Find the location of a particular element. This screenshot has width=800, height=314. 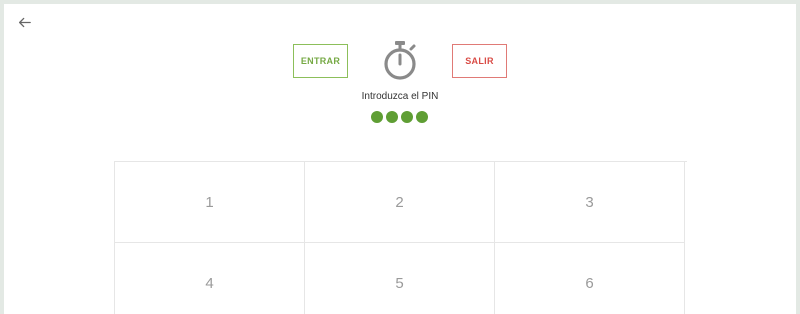

pin-prompt: Introduzca el PIN is located at coordinates (400, 96).